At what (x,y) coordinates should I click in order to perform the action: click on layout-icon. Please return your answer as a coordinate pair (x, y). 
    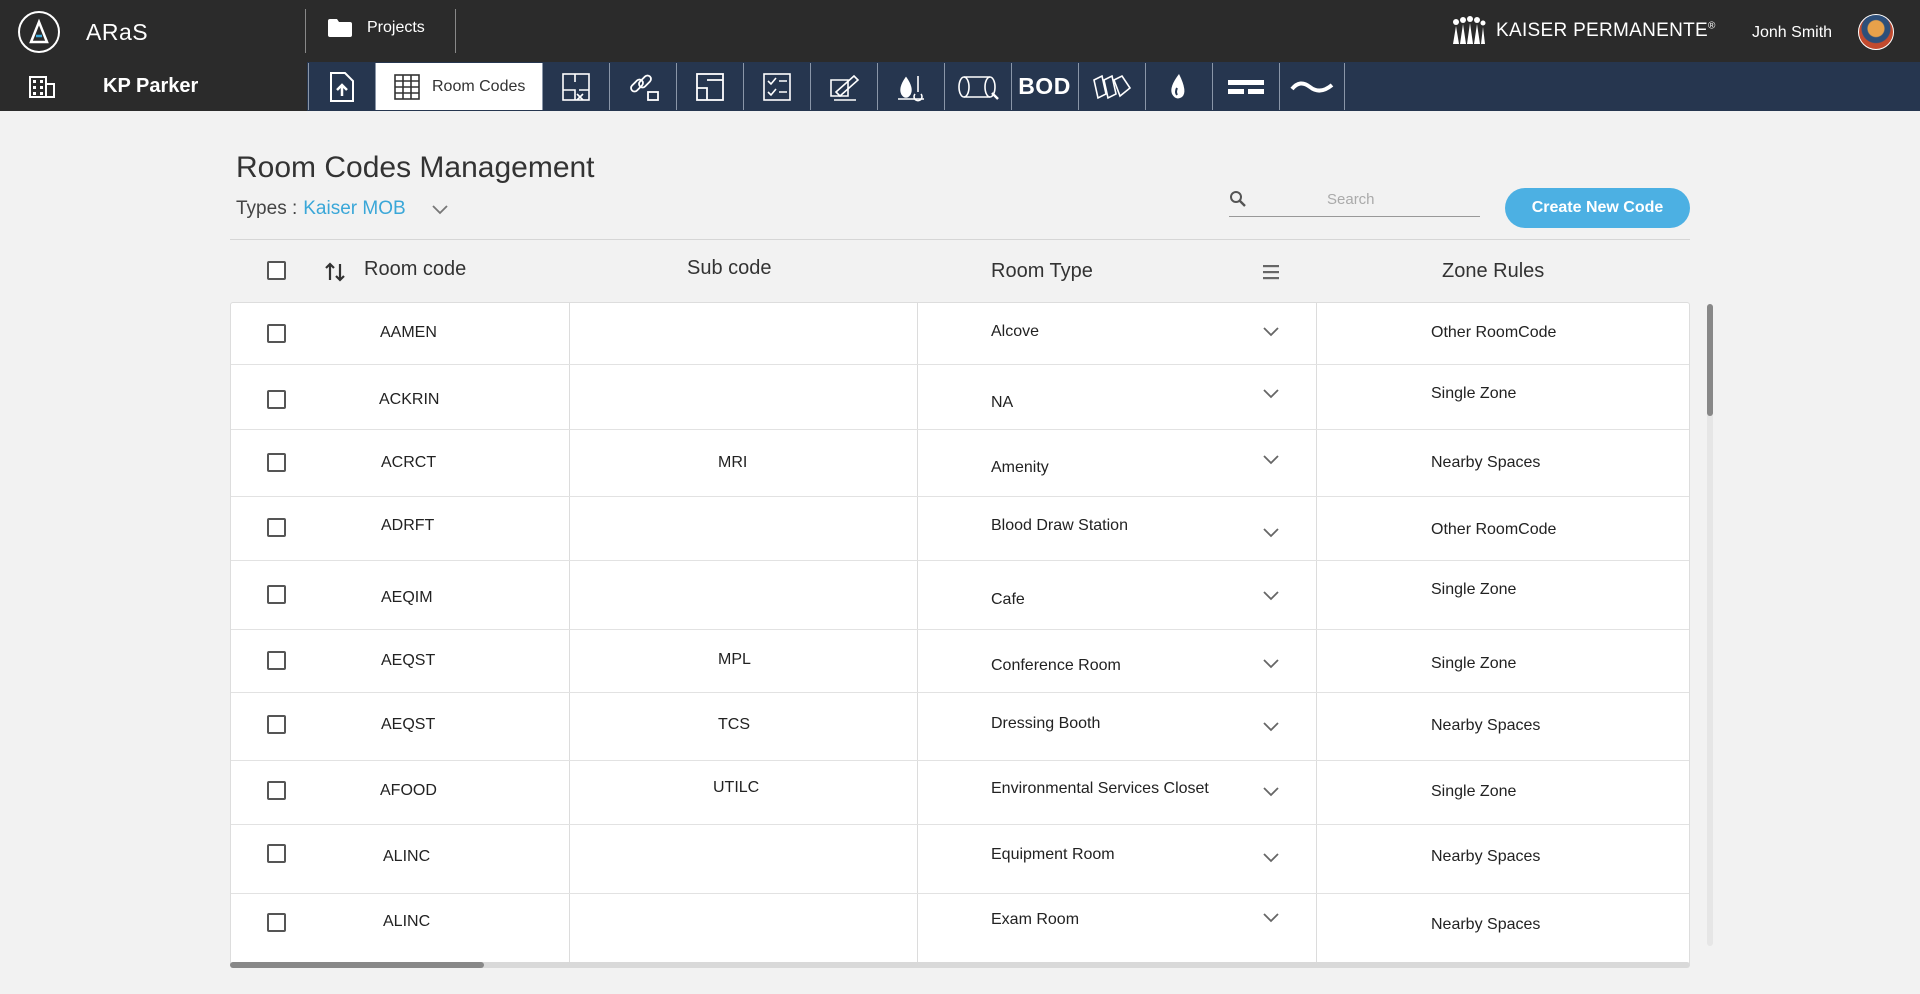
    Looking at the image, I should click on (709, 86).